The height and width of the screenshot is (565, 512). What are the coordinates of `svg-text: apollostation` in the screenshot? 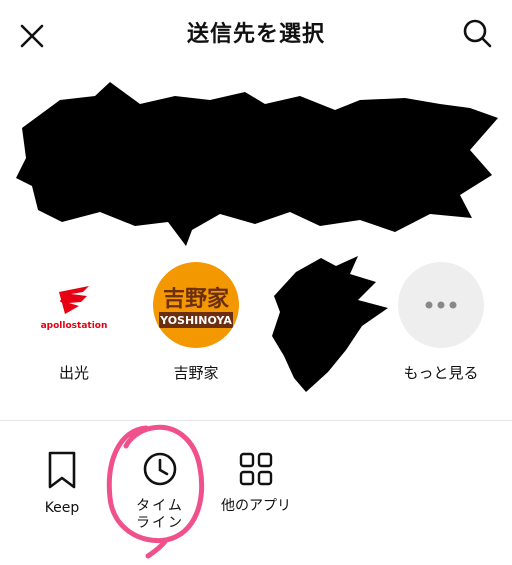 It's located at (74, 326).